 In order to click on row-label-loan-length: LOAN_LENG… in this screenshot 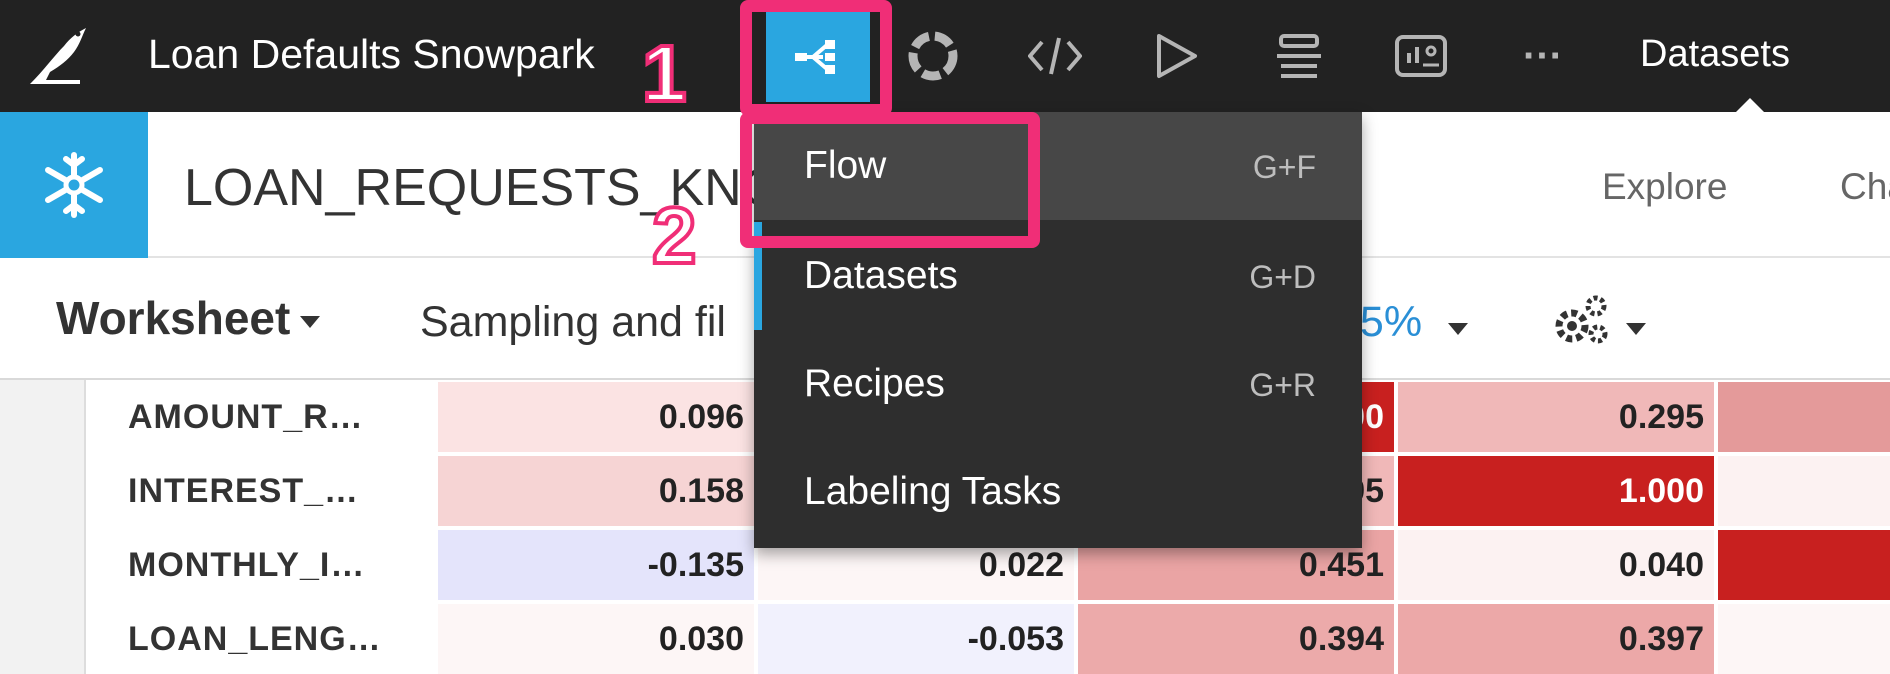, I will do `click(255, 639)`.